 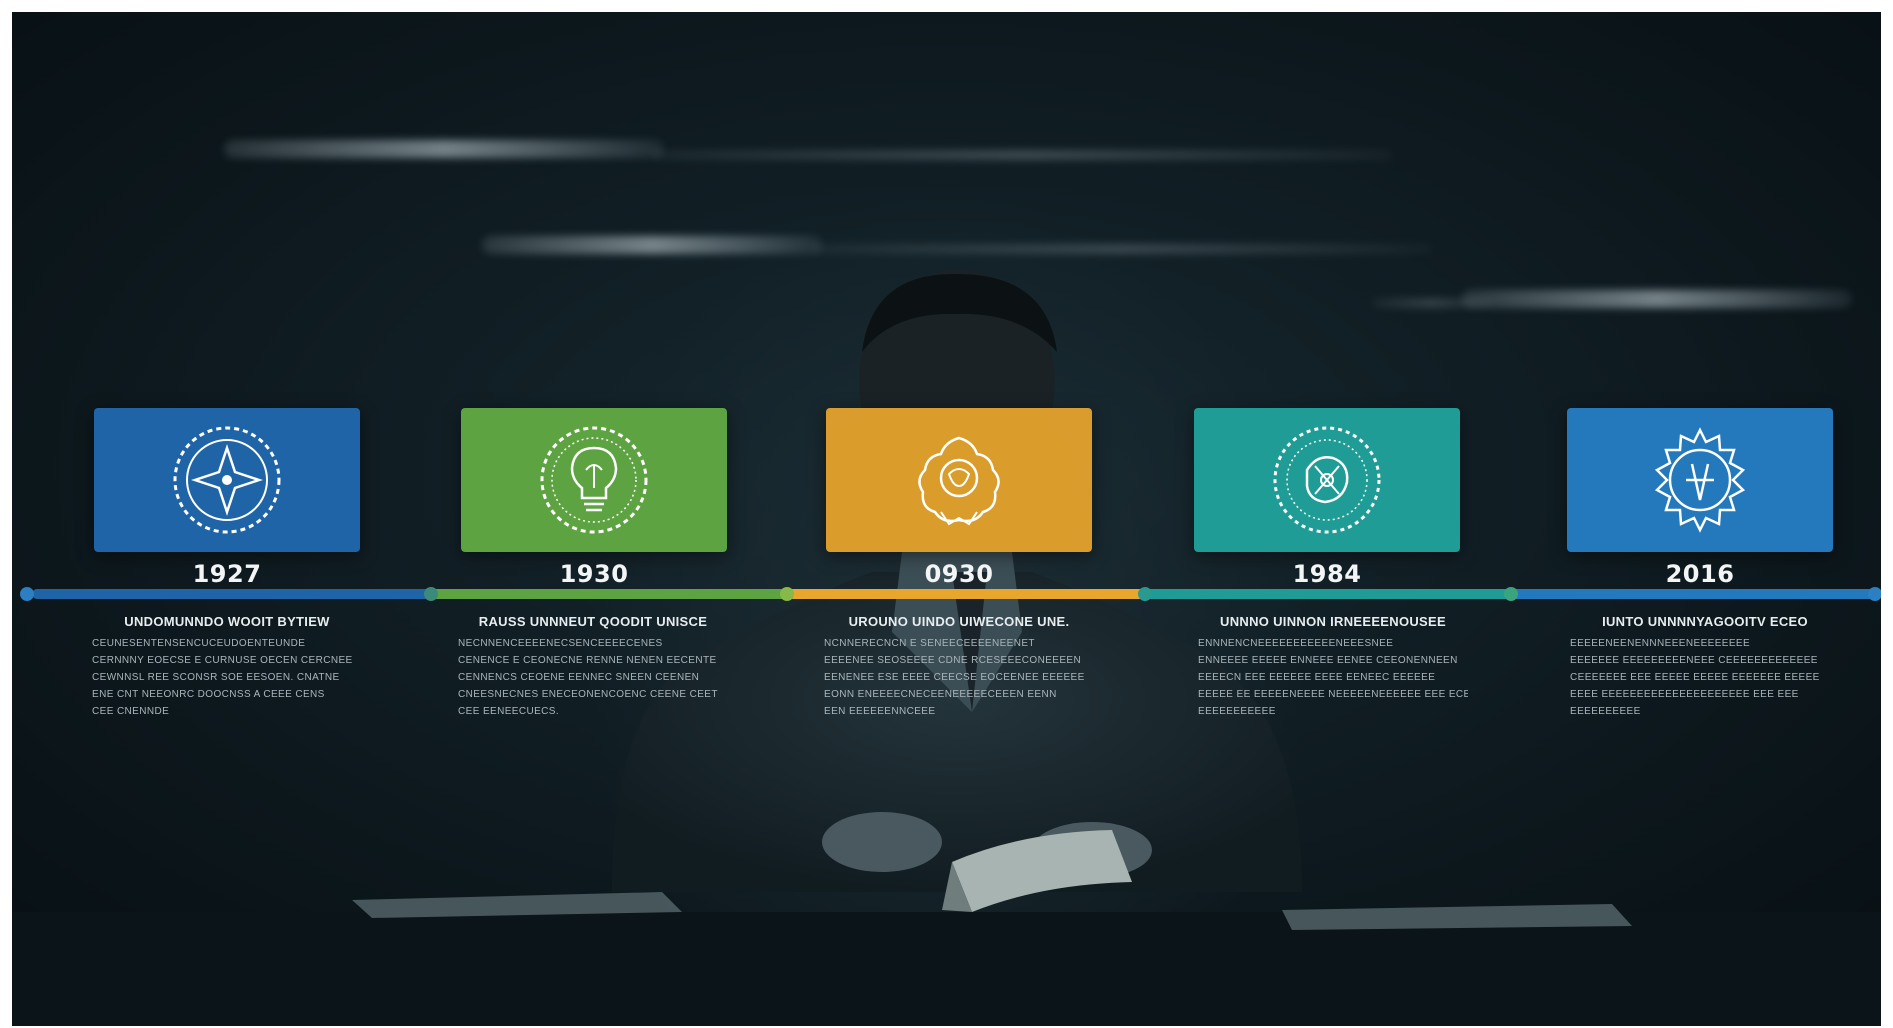 What do you see at coordinates (880, 711) in the screenshot?
I see `event-body-line: een eeeeeennceee` at bounding box center [880, 711].